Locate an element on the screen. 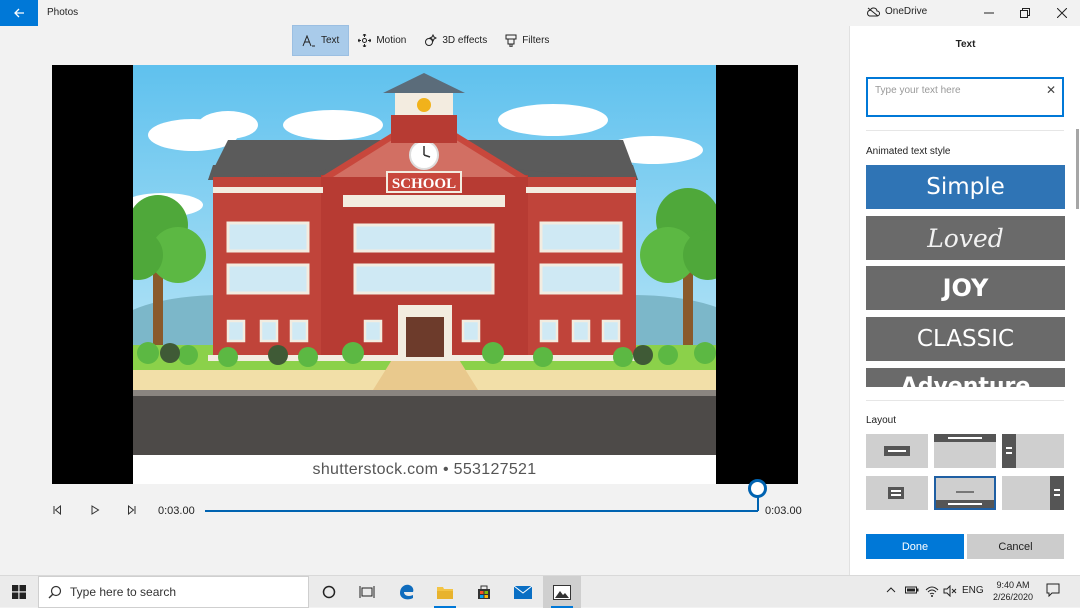 This screenshot has width=1080, height=608. style-loved-label: Loved is located at coordinates (965, 238).